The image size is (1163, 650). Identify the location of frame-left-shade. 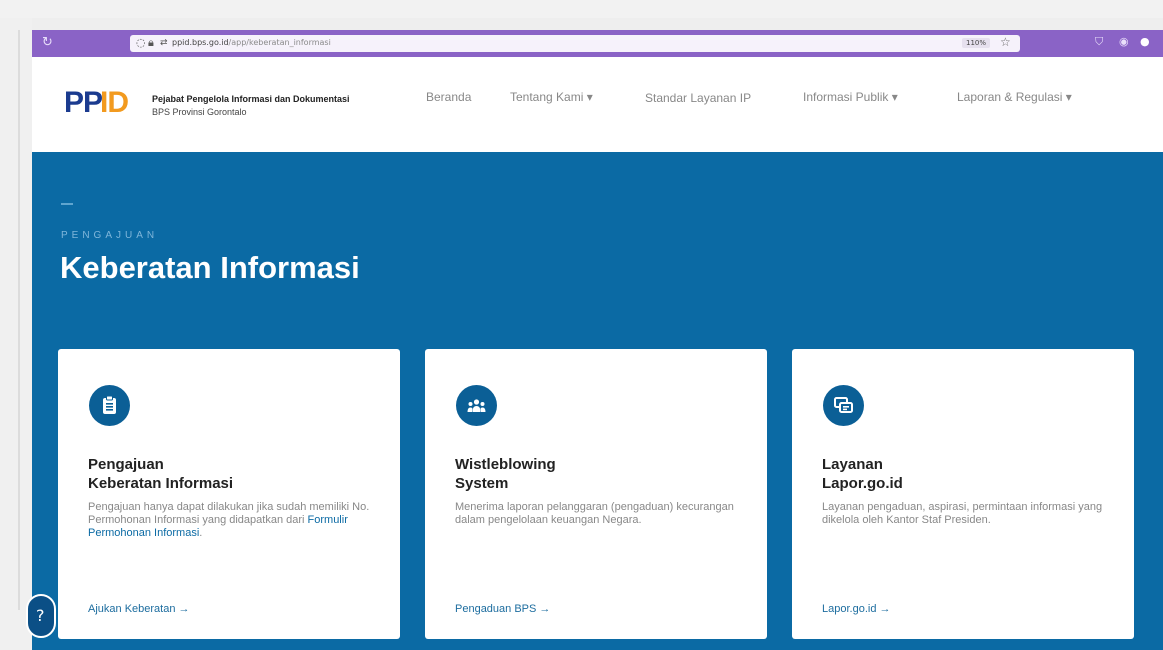
(16, 334).